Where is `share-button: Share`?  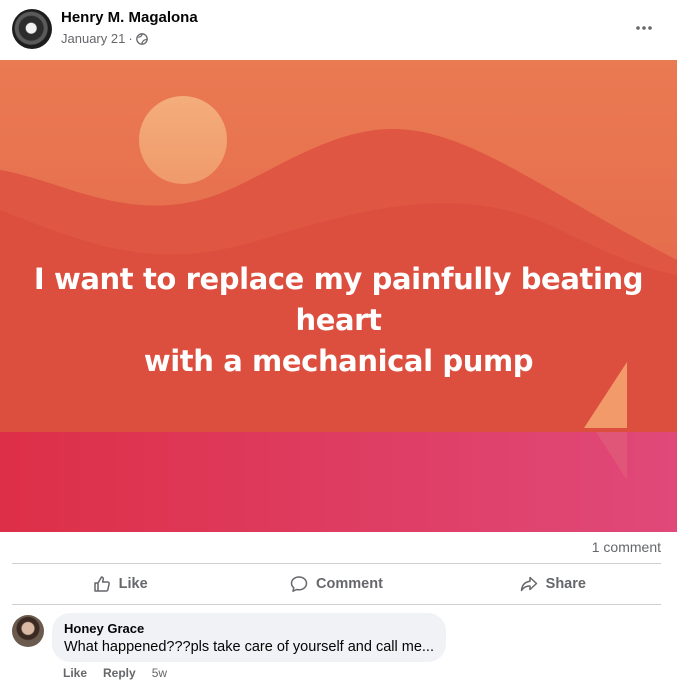
share-button: Share is located at coordinates (553, 584).